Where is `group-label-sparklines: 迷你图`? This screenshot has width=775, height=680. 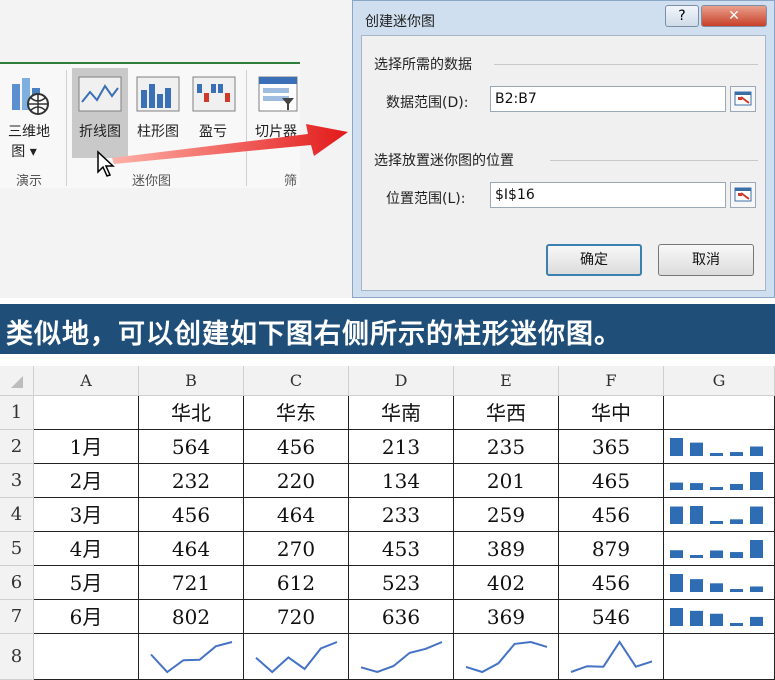 group-label-sparklines: 迷你图 is located at coordinates (152, 181).